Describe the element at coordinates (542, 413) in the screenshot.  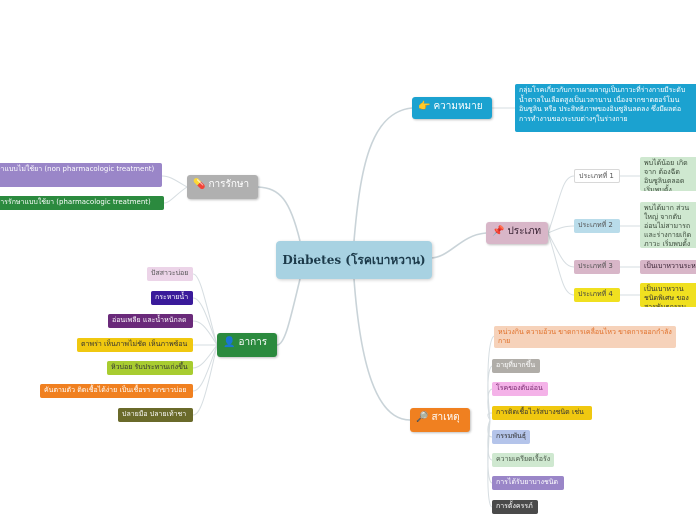
I see `cause-item-4: การติดเชื้อไวรัสบางชนิด เช่น` at that location.